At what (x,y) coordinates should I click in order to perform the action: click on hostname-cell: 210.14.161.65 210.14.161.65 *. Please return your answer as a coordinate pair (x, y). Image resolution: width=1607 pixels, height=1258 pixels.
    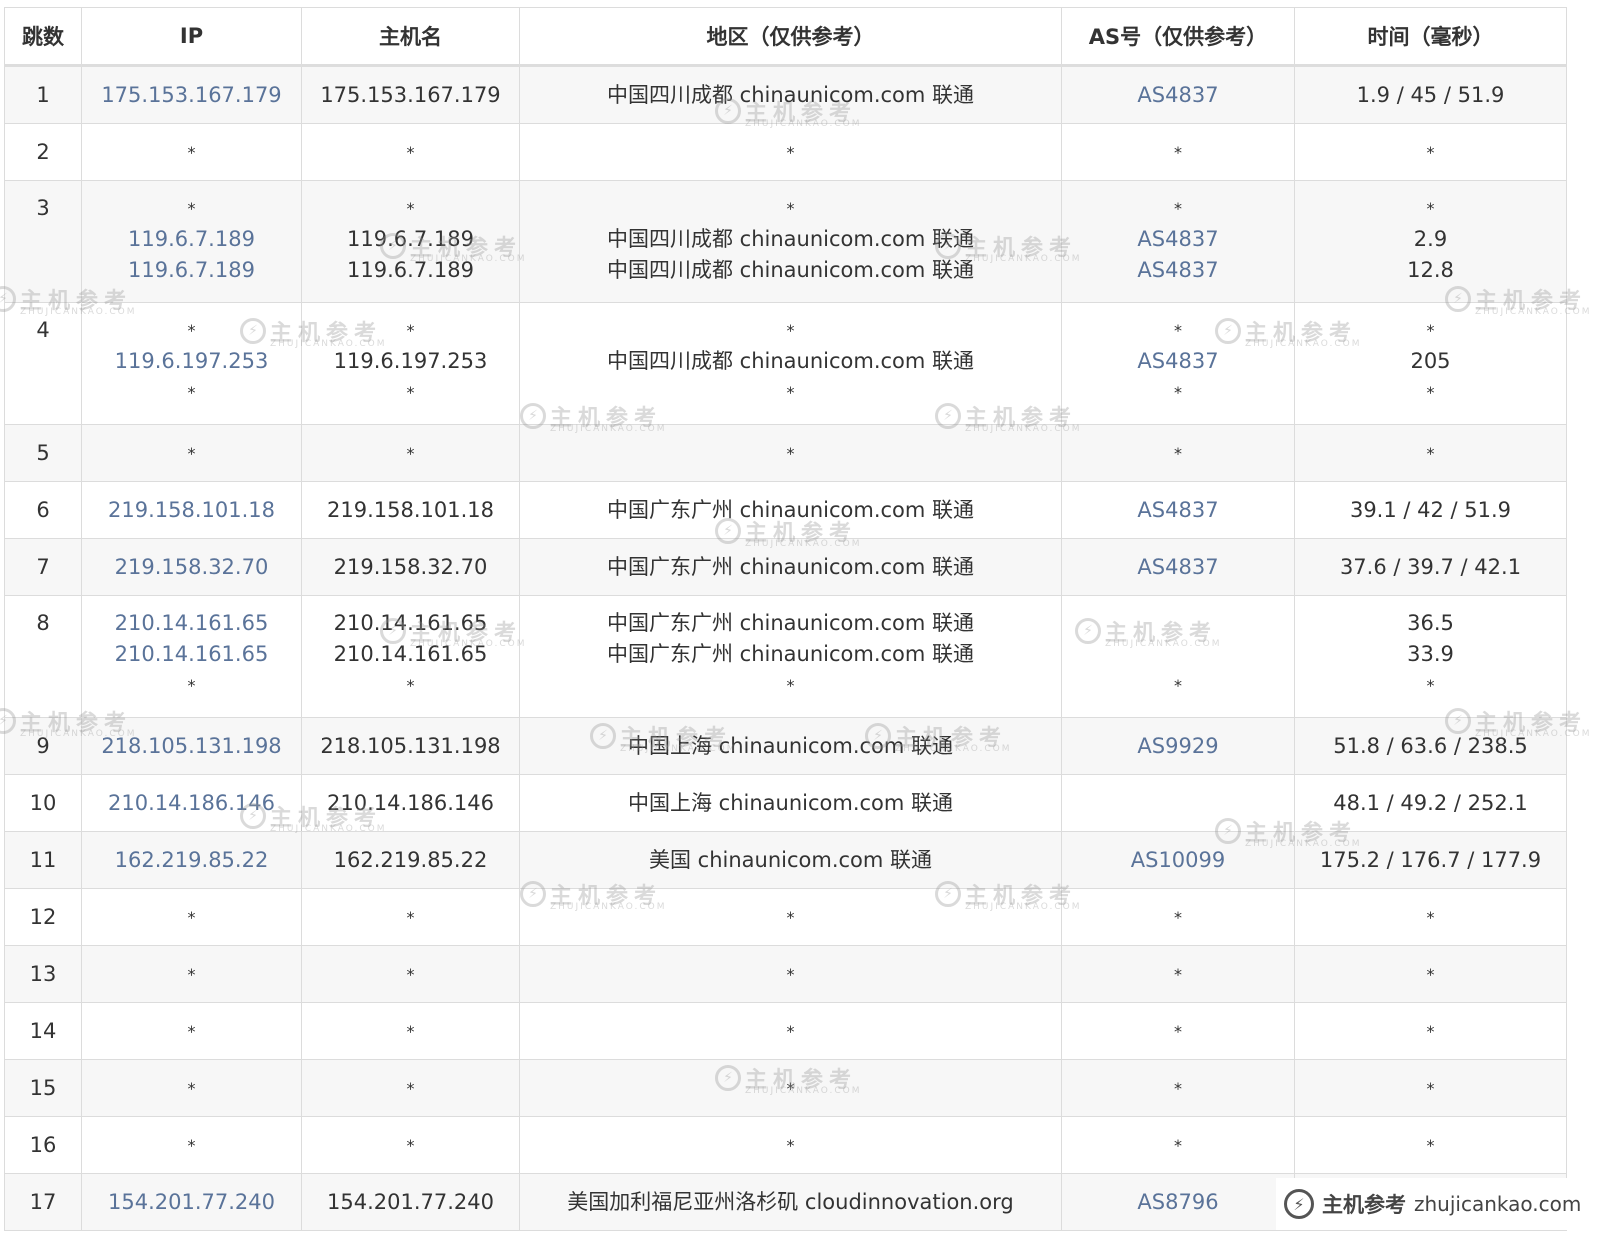
    Looking at the image, I should click on (410, 656).